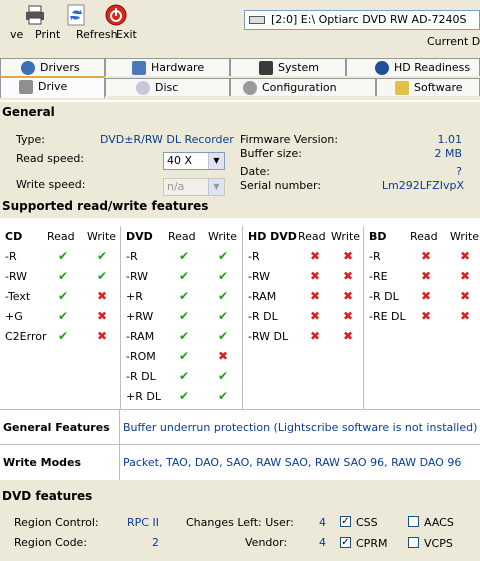 The image size is (480, 561). Describe the element at coordinates (367, 522) in the screenshot. I see `css-label: CSS` at that location.